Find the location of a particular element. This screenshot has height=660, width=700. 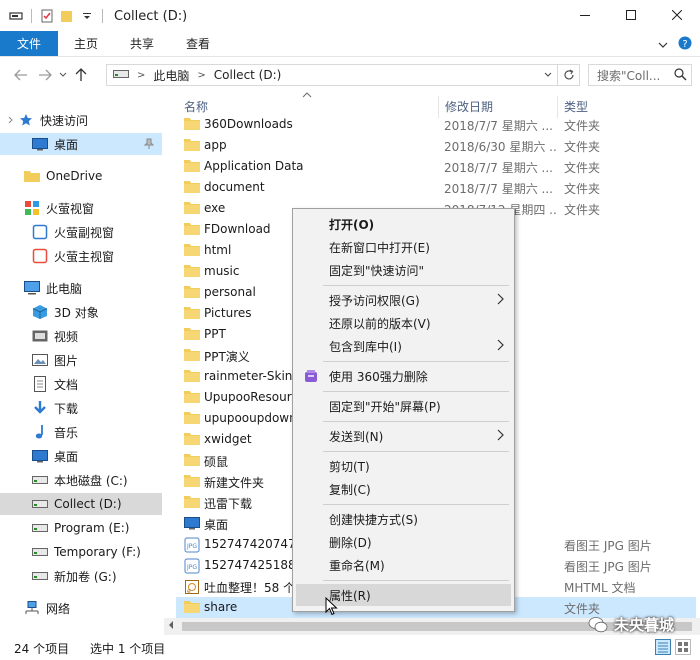

context-menu-item: 打开(O) is located at coordinates (403, 224).